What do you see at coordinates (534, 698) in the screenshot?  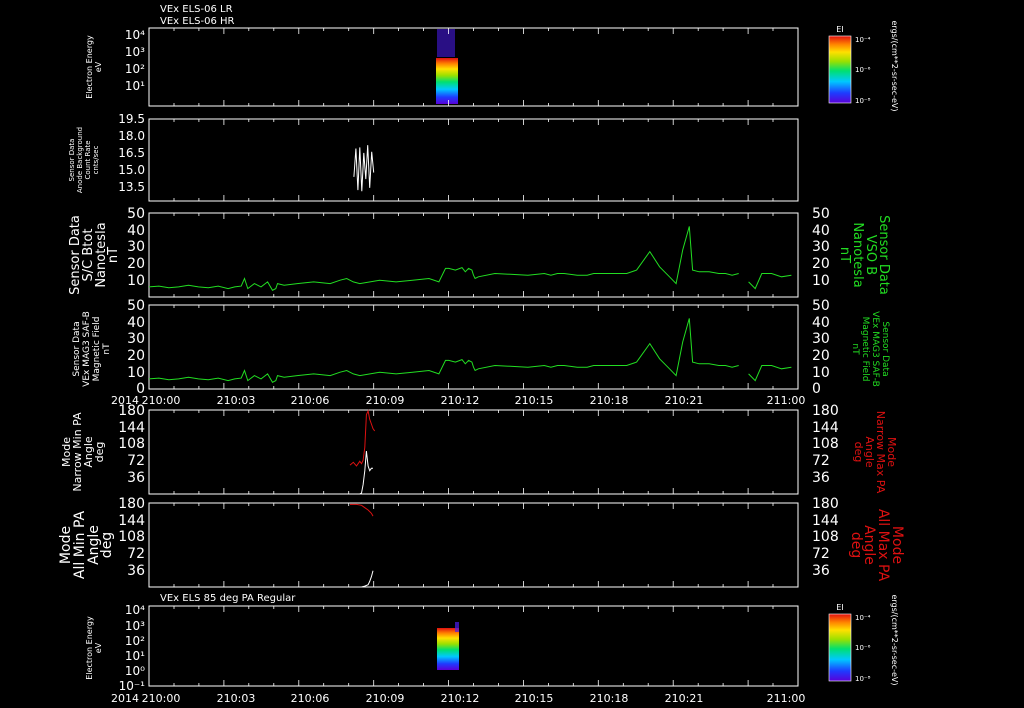 I see `x-tick-label: 210:15` at bounding box center [534, 698].